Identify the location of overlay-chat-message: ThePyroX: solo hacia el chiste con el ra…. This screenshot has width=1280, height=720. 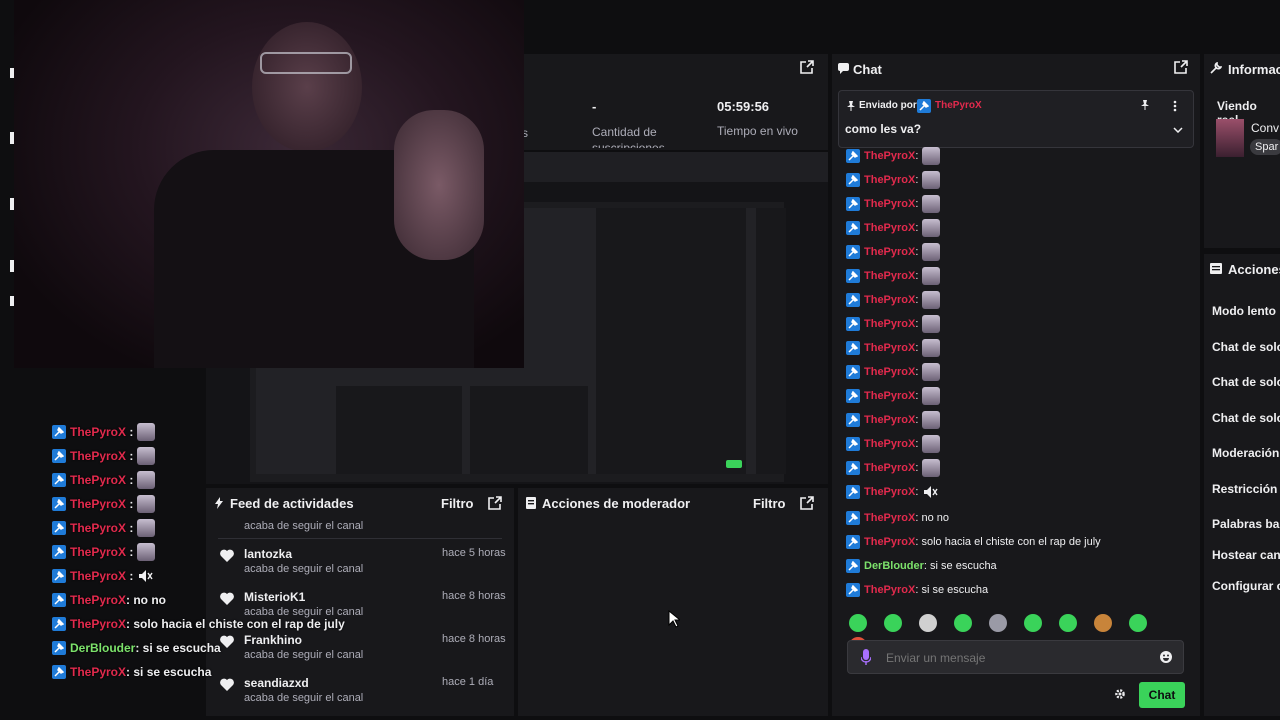
(198, 624).